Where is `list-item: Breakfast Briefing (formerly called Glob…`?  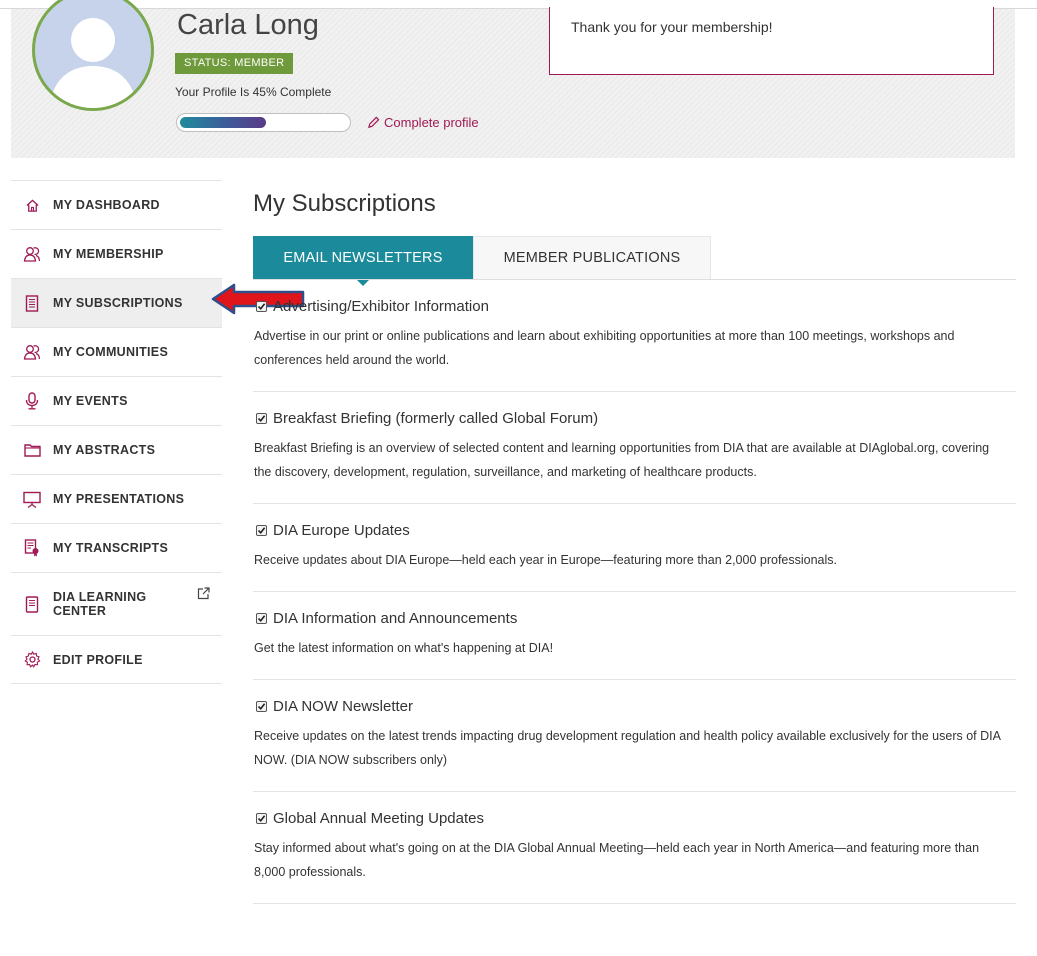 list-item: Breakfast Briefing (formerly called Glob… is located at coordinates (634, 448).